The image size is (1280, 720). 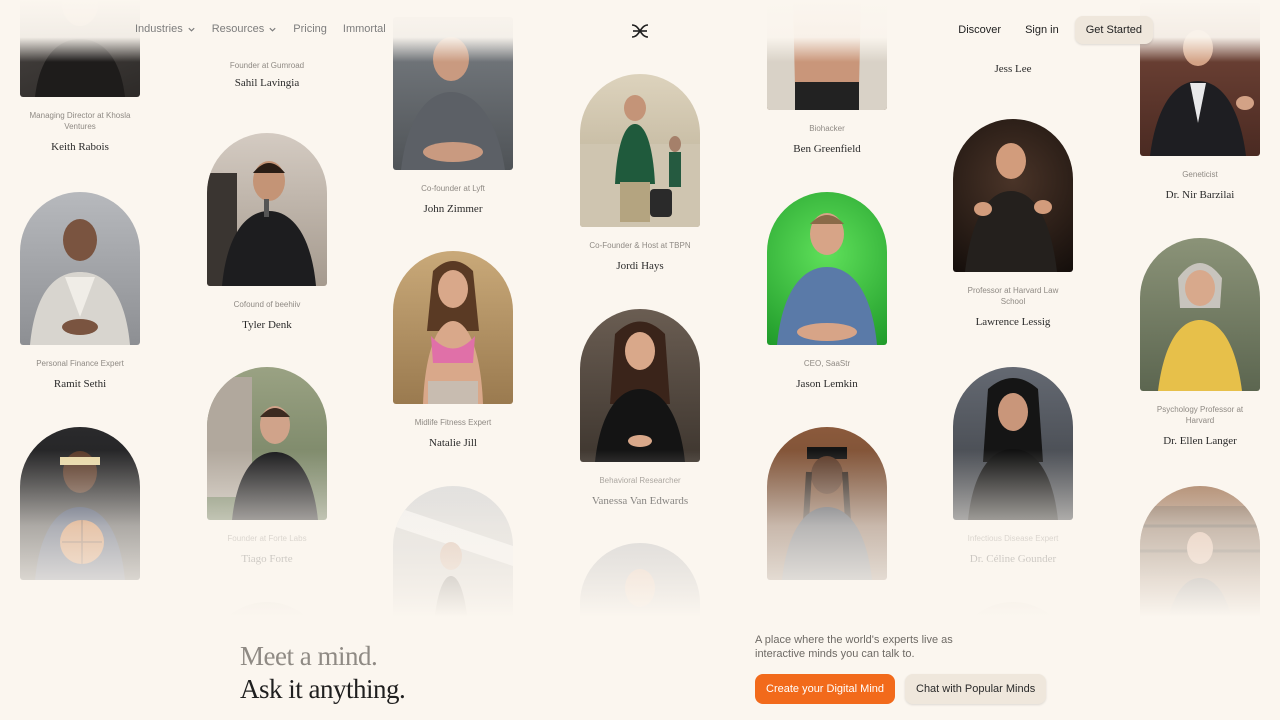 I want to click on mind-card-jess-lee: Jess Lee, so click(x=1013, y=69).